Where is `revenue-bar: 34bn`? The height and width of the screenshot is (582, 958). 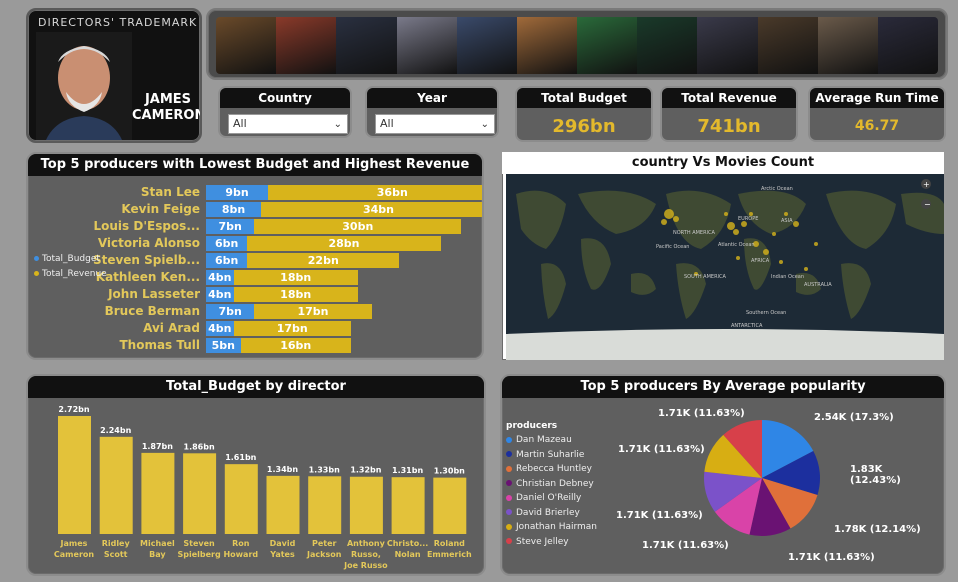 revenue-bar: 34bn is located at coordinates (371, 209).